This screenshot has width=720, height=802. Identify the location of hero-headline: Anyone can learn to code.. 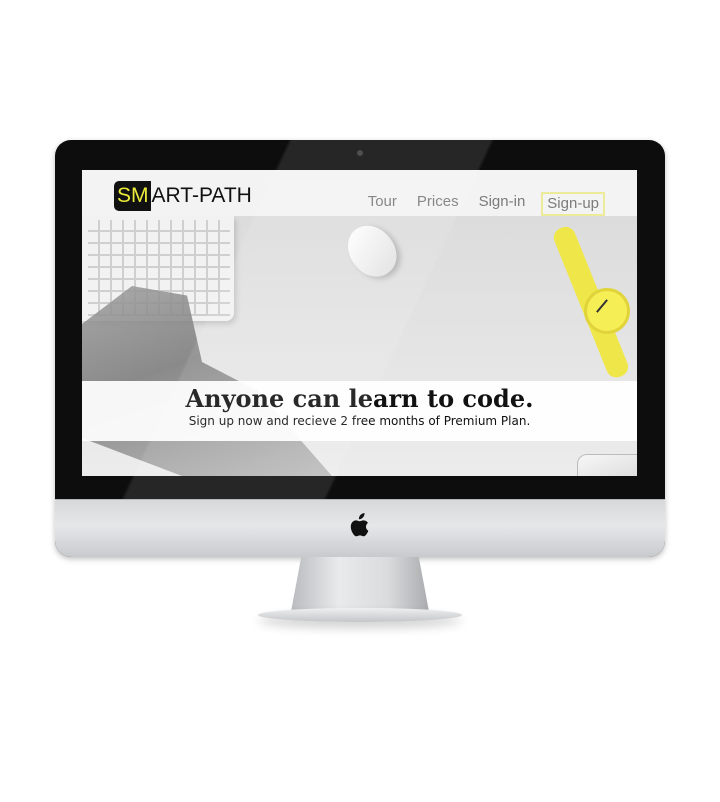
(359, 398).